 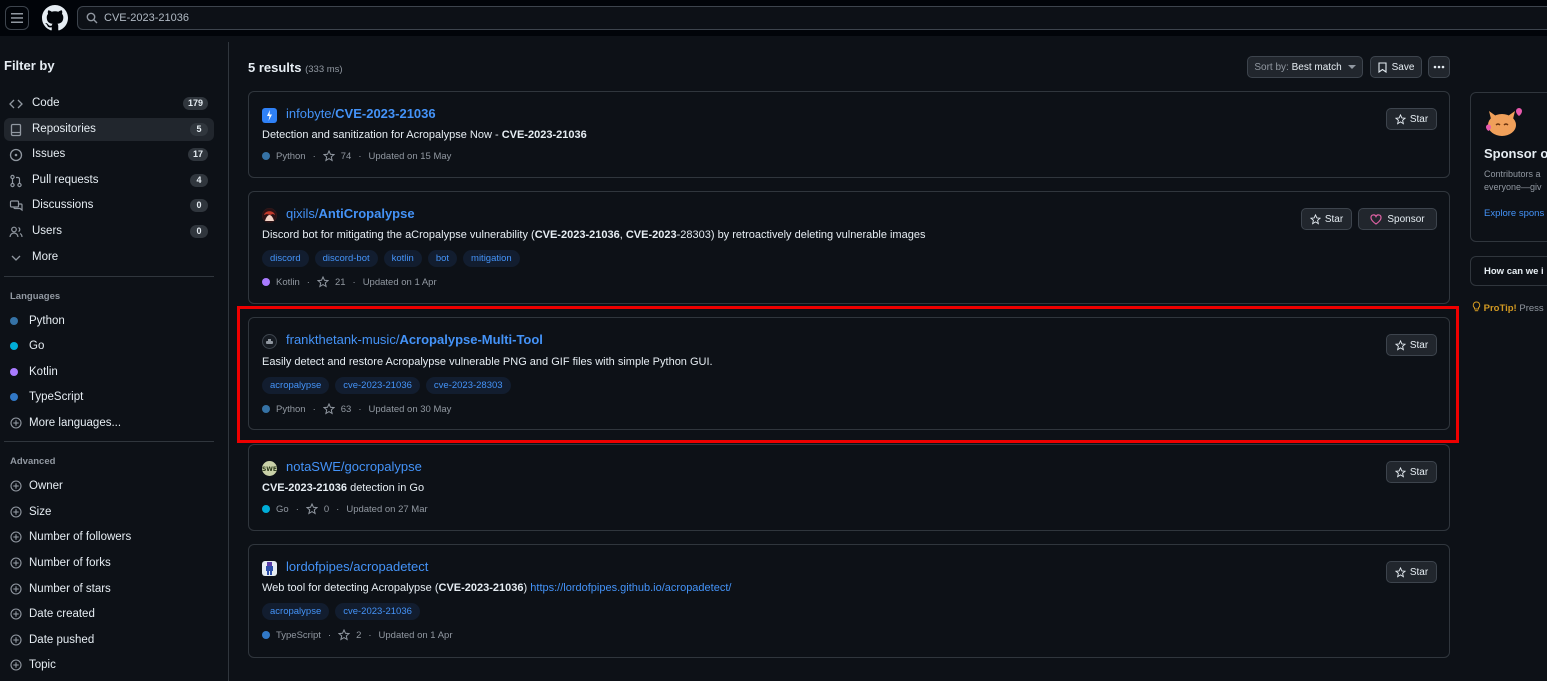 I want to click on advanced-filter-size: Size, so click(x=30, y=512).